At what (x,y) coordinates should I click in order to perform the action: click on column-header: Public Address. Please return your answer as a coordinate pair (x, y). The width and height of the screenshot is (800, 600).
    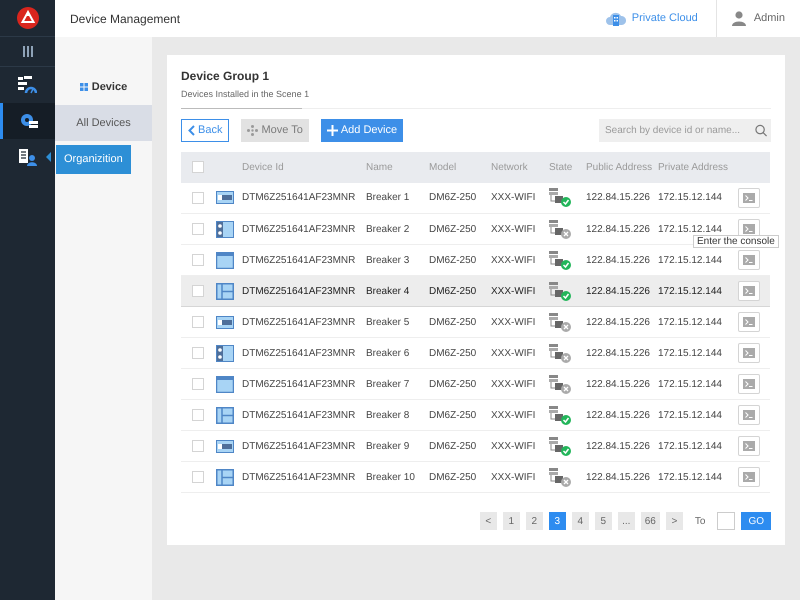
    Looking at the image, I should click on (619, 167).